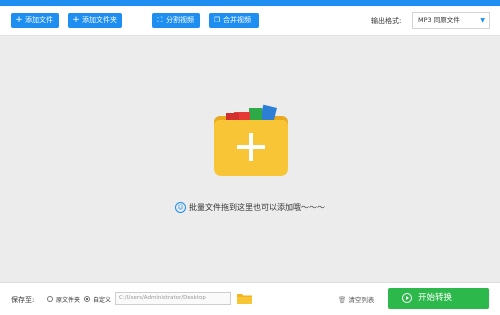  What do you see at coordinates (180, 20) in the screenshot?
I see `split-video-label: 分割视频` at bounding box center [180, 20].